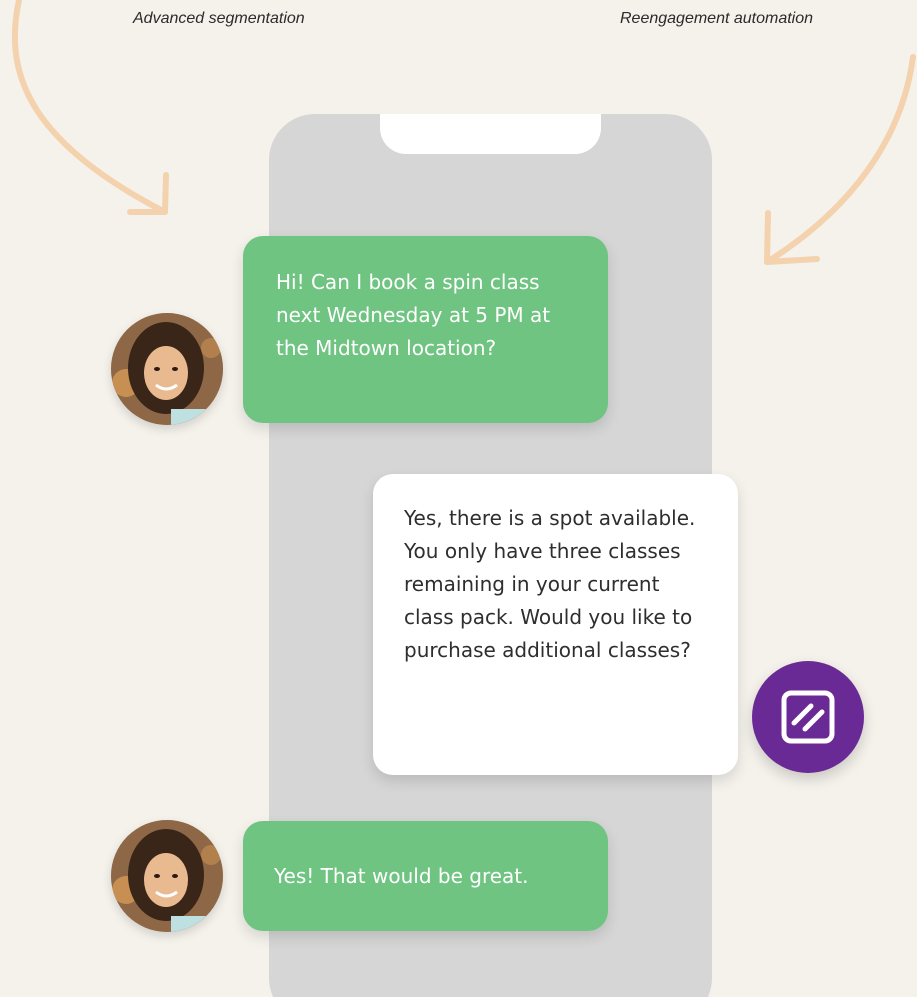 This screenshot has width=917, height=997. I want to click on brand-logo-icon, so click(808, 717).